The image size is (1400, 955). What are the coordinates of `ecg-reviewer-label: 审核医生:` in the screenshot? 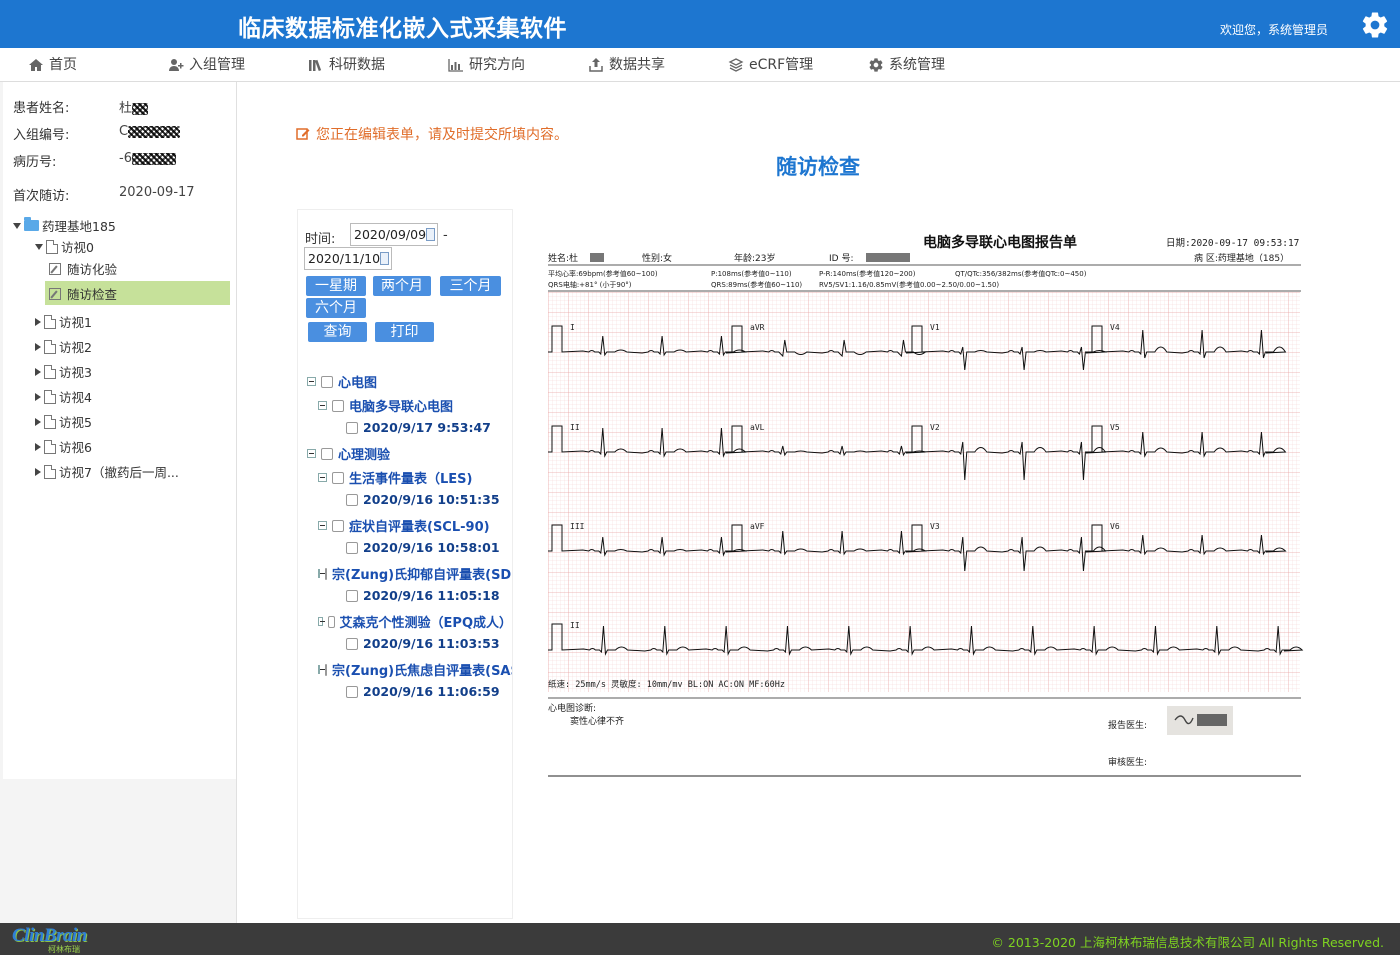 It's located at (1127, 762).